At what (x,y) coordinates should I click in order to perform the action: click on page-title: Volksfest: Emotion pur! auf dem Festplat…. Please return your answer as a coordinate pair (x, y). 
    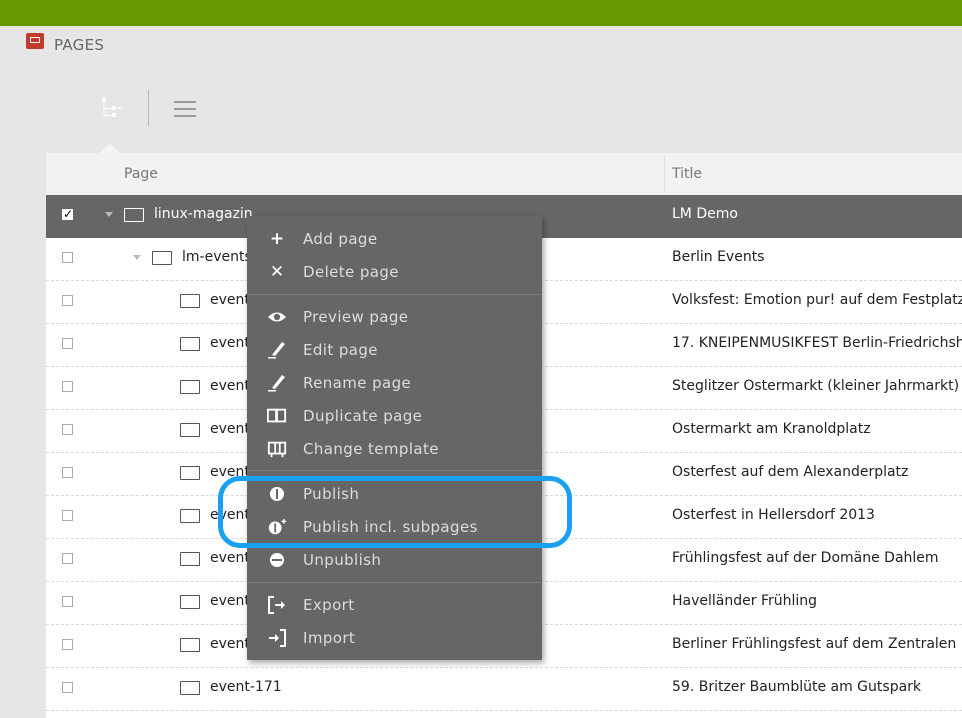
    Looking at the image, I should click on (817, 300).